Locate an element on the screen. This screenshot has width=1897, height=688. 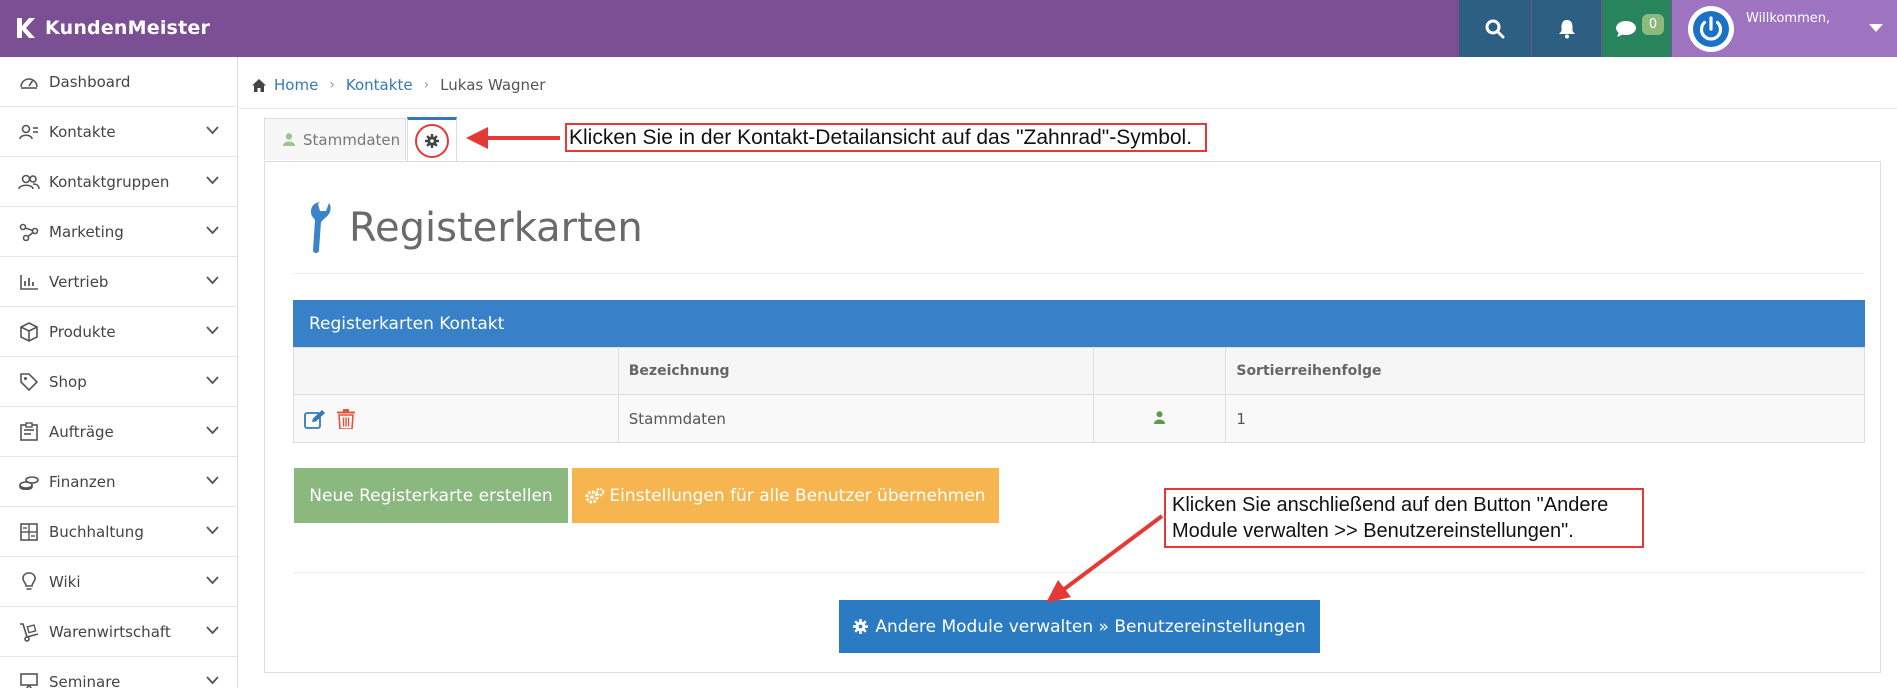
sidebar-item-label: Wiki is located at coordinates (65, 581).